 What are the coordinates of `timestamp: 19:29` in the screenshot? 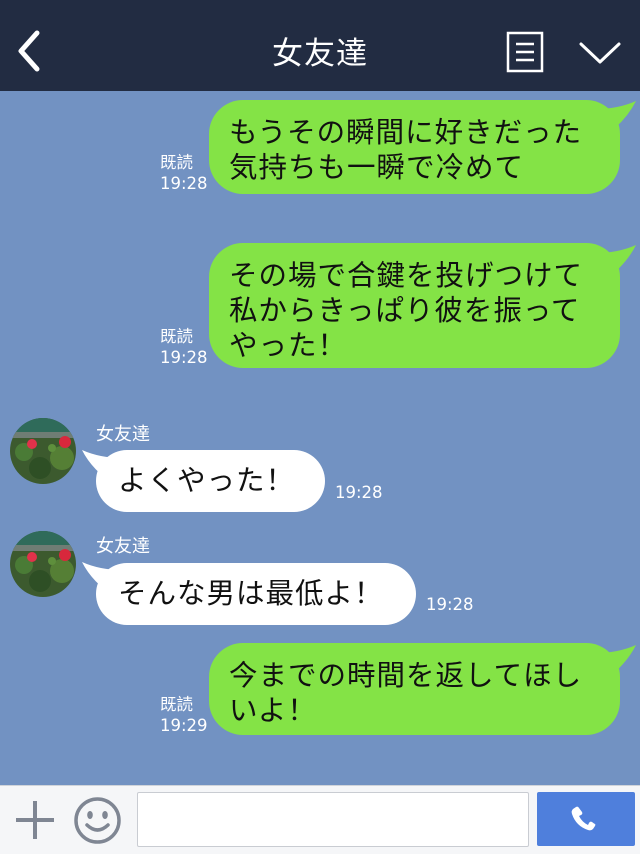 It's located at (184, 725).